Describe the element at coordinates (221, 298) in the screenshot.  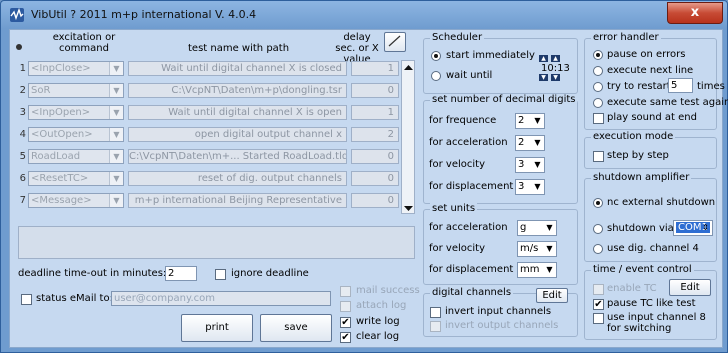
I see `status-email-input: user@company.com` at that location.